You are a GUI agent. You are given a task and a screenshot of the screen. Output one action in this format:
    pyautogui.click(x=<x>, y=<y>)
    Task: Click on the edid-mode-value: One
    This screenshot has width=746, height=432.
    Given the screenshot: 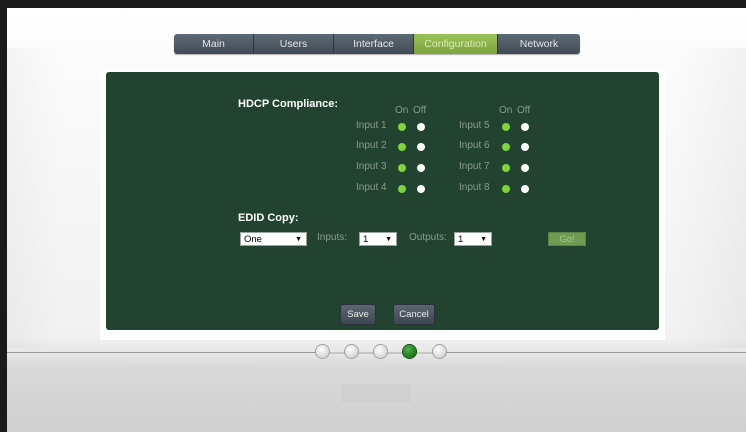 What is the action you would take?
    pyautogui.click(x=253, y=239)
    